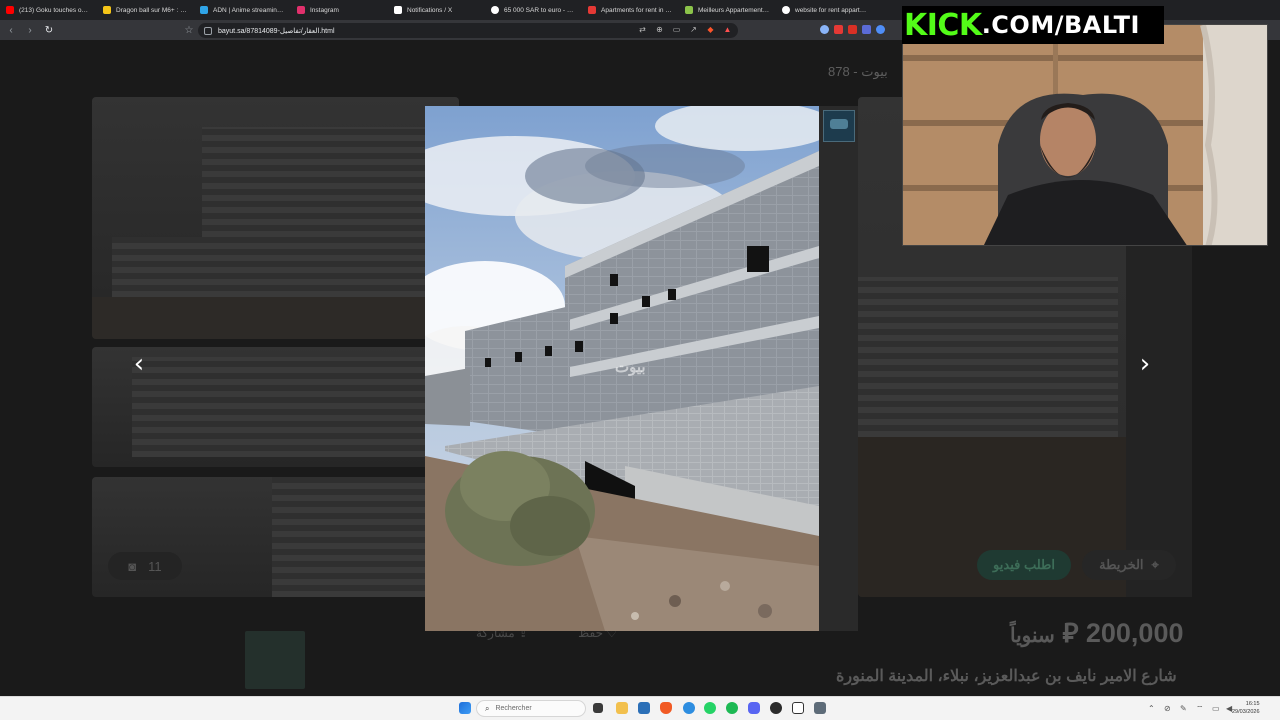  Describe the element at coordinates (1097, 633) in the screenshot. I see `listing-price: 200,000 ⃁ سنوياً` at that location.